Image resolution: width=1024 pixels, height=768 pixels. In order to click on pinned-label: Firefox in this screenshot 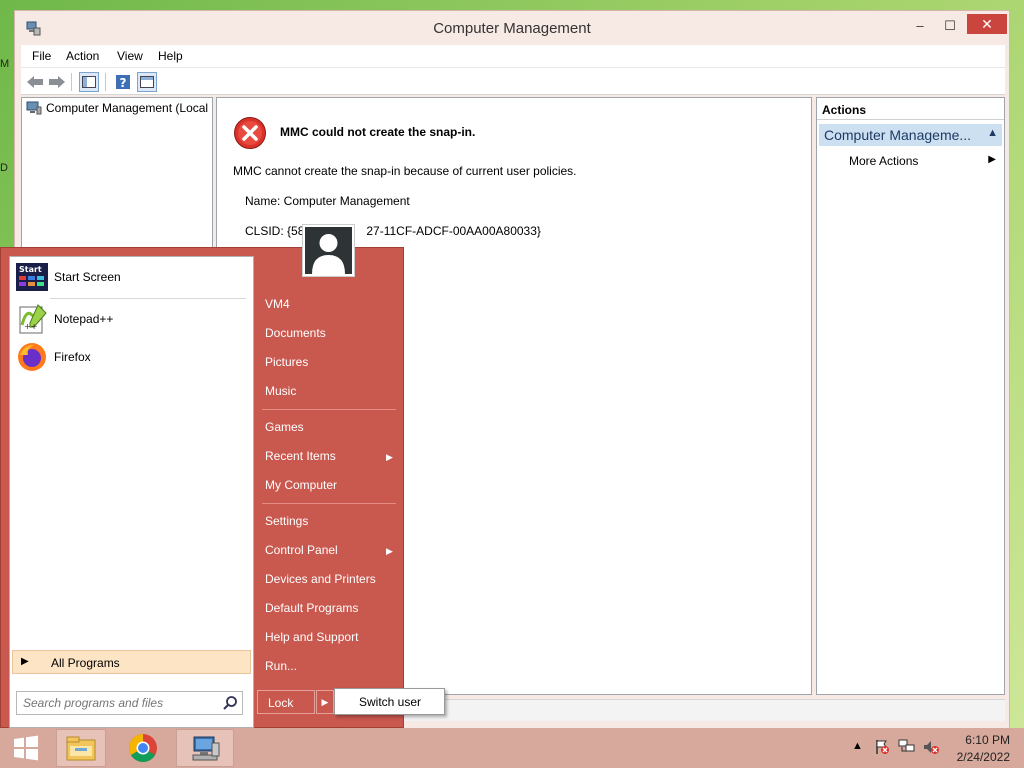, I will do `click(72, 357)`.